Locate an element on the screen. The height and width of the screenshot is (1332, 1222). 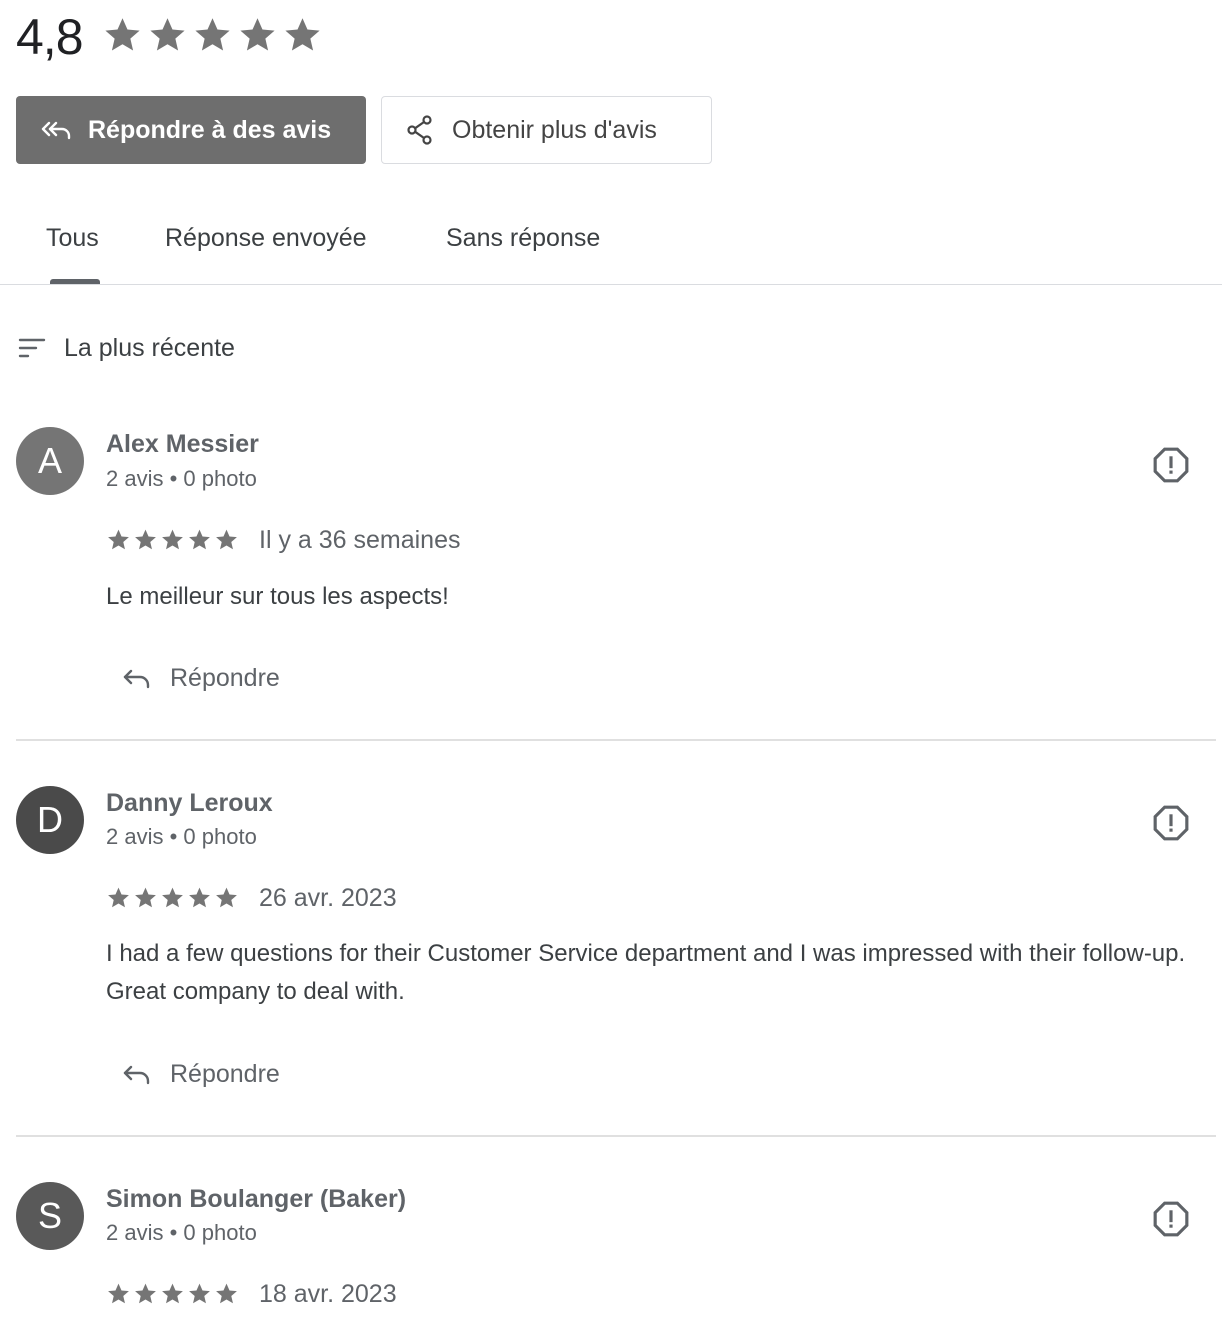
sort-dropdown: La plus récente is located at coordinates (126, 348).